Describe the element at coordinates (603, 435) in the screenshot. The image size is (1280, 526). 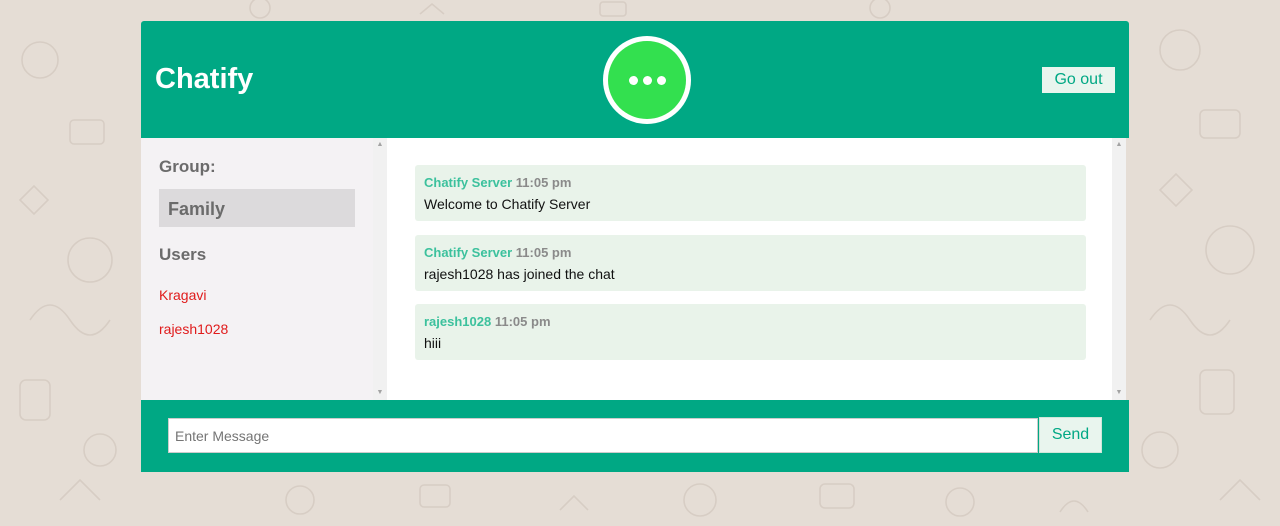
I see `message-input` at that location.